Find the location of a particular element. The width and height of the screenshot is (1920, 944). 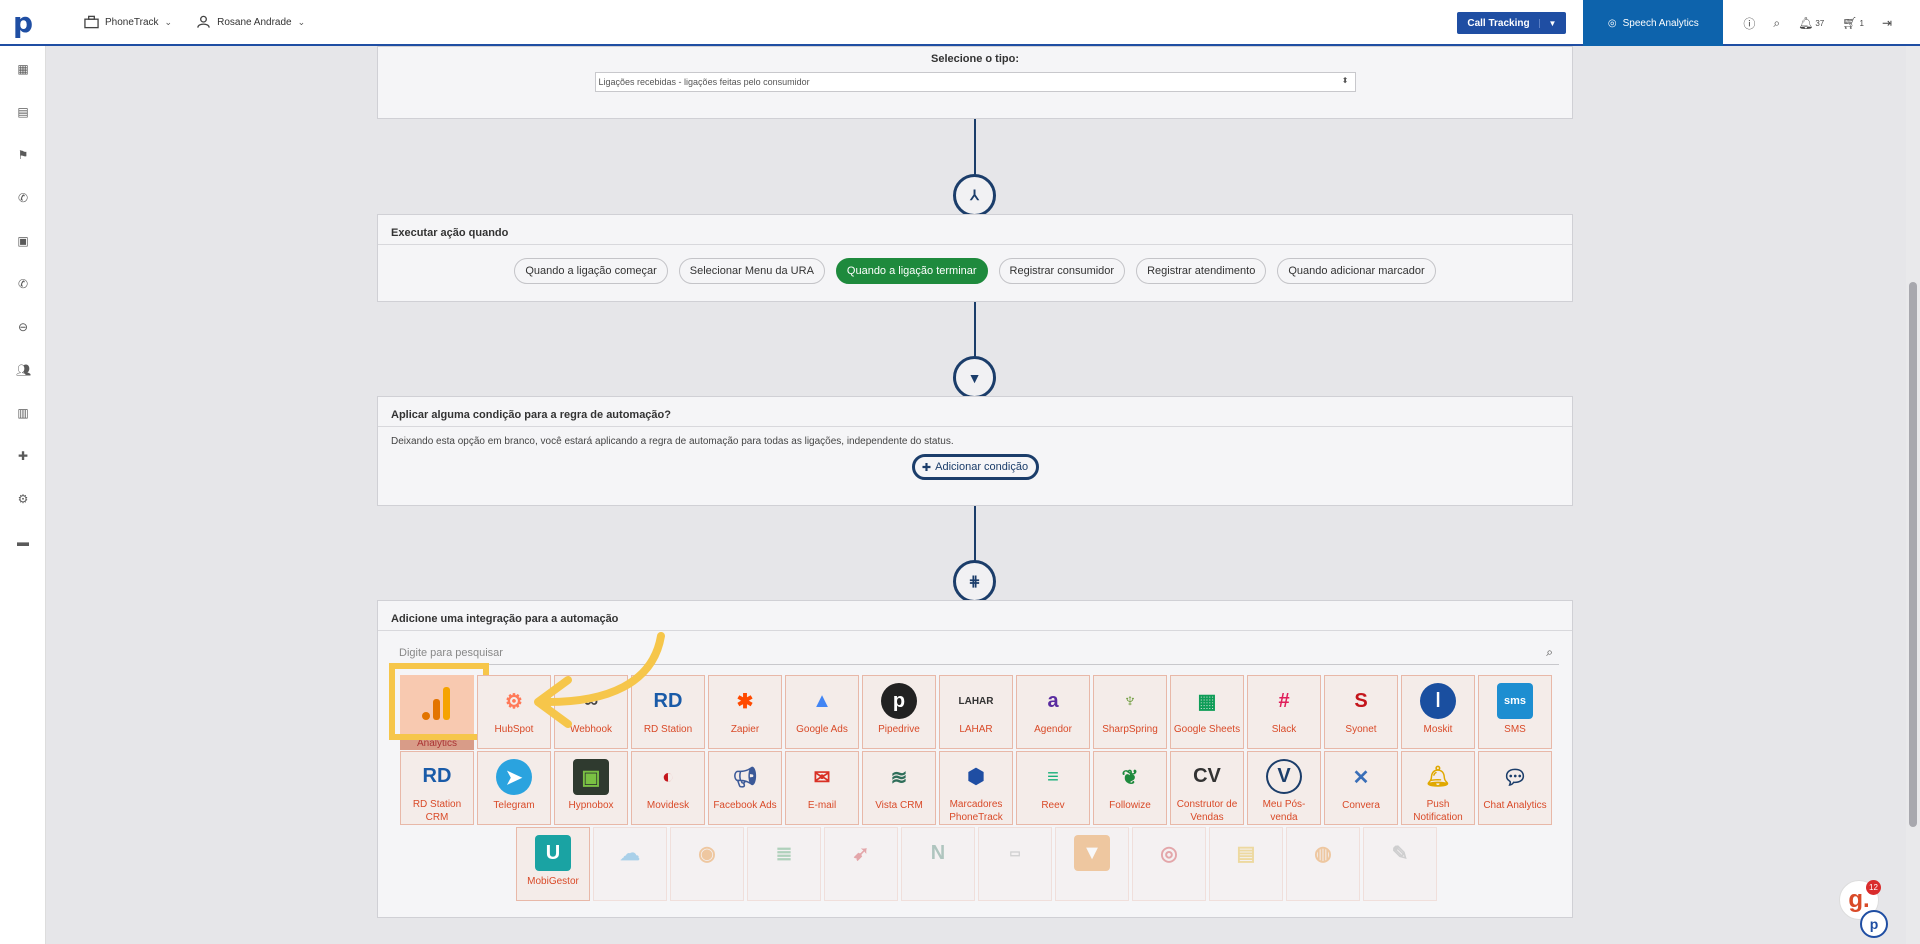

integration-push-notification: 🔔︎ Push Notification is located at coordinates (1438, 788).